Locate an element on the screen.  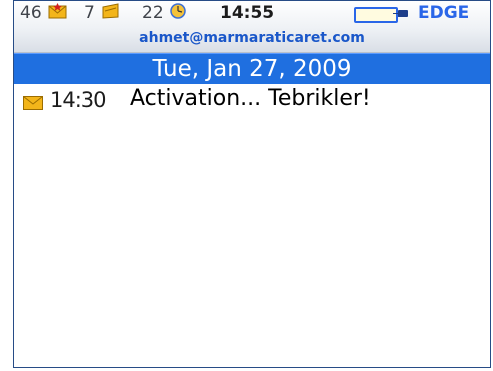
message-list-item: 14:30 Activation... Tebrikler! is located at coordinates (252, 101).